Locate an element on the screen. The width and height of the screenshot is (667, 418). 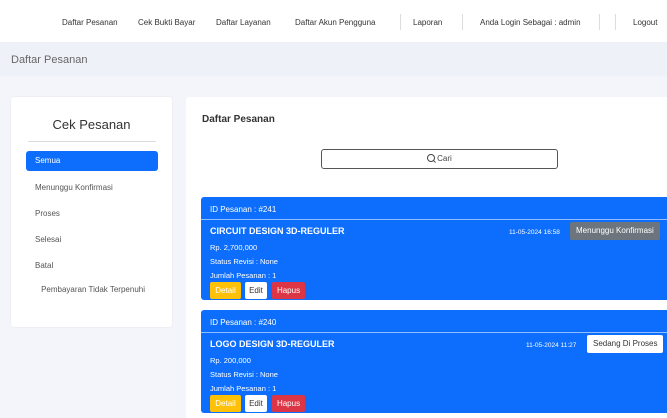
order-date: 11-05-2024 11:27 is located at coordinates (551, 345).